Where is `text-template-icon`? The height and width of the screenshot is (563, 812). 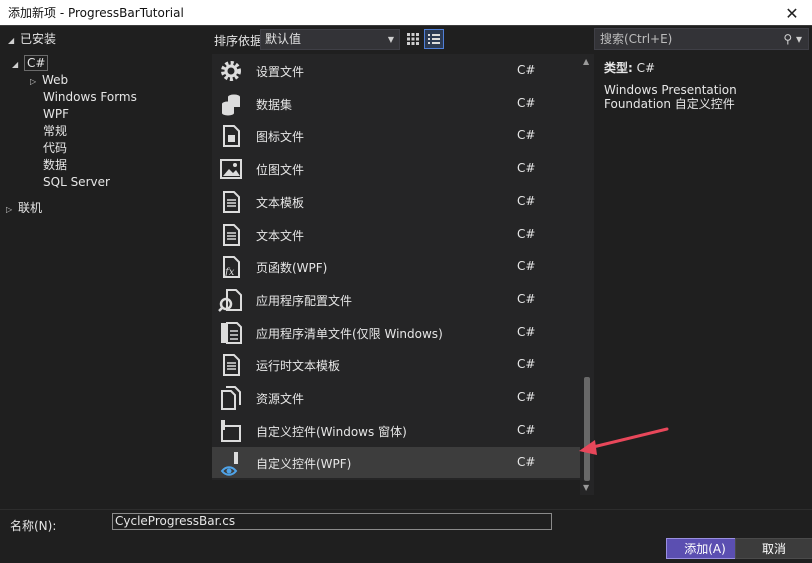 text-template-icon is located at coordinates (231, 202).